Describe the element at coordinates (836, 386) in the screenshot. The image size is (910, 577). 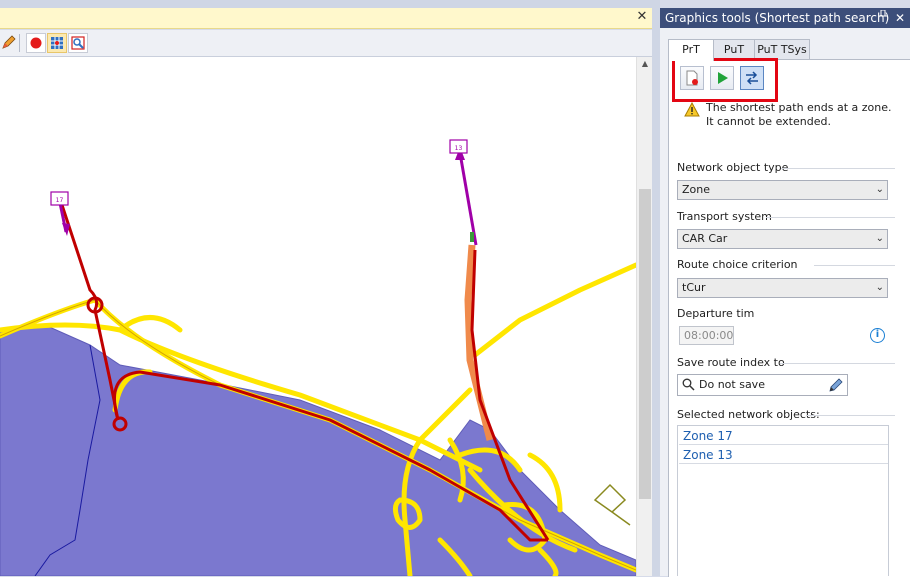
I see `edit-pencil-icon` at that location.